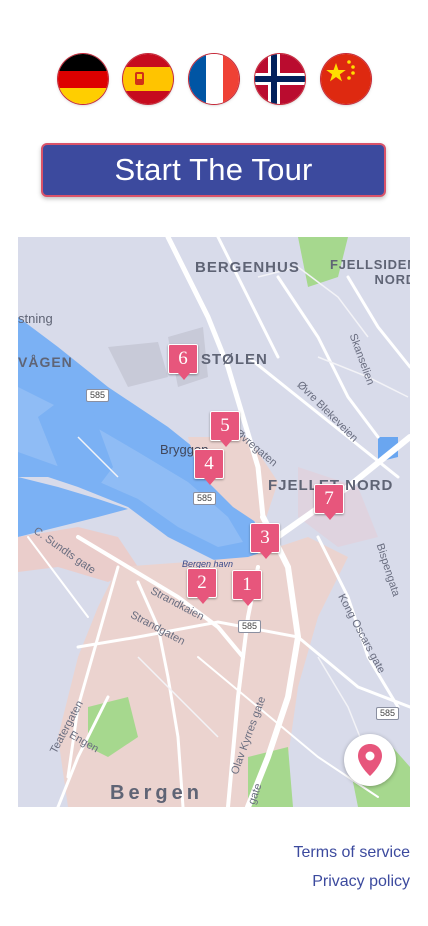 Image resolution: width=428 pixels, height=926 pixels. What do you see at coordinates (148, 79) in the screenshot?
I see `spanish-flag-icon` at bounding box center [148, 79].